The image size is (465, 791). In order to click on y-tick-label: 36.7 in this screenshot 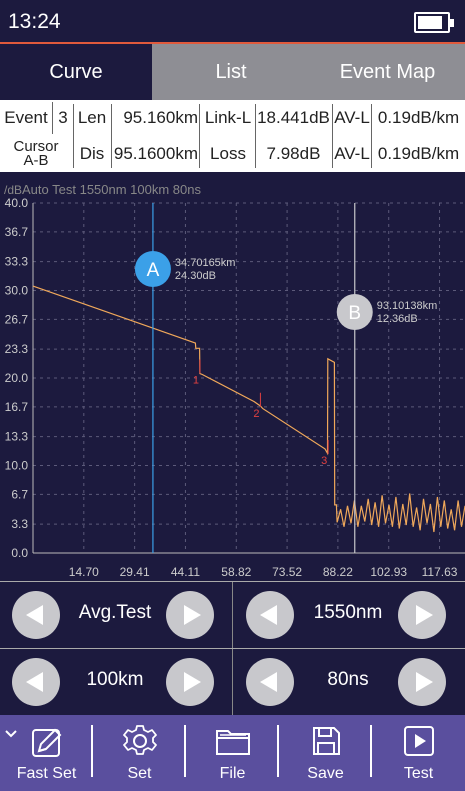, I will do `click(17, 232)`.